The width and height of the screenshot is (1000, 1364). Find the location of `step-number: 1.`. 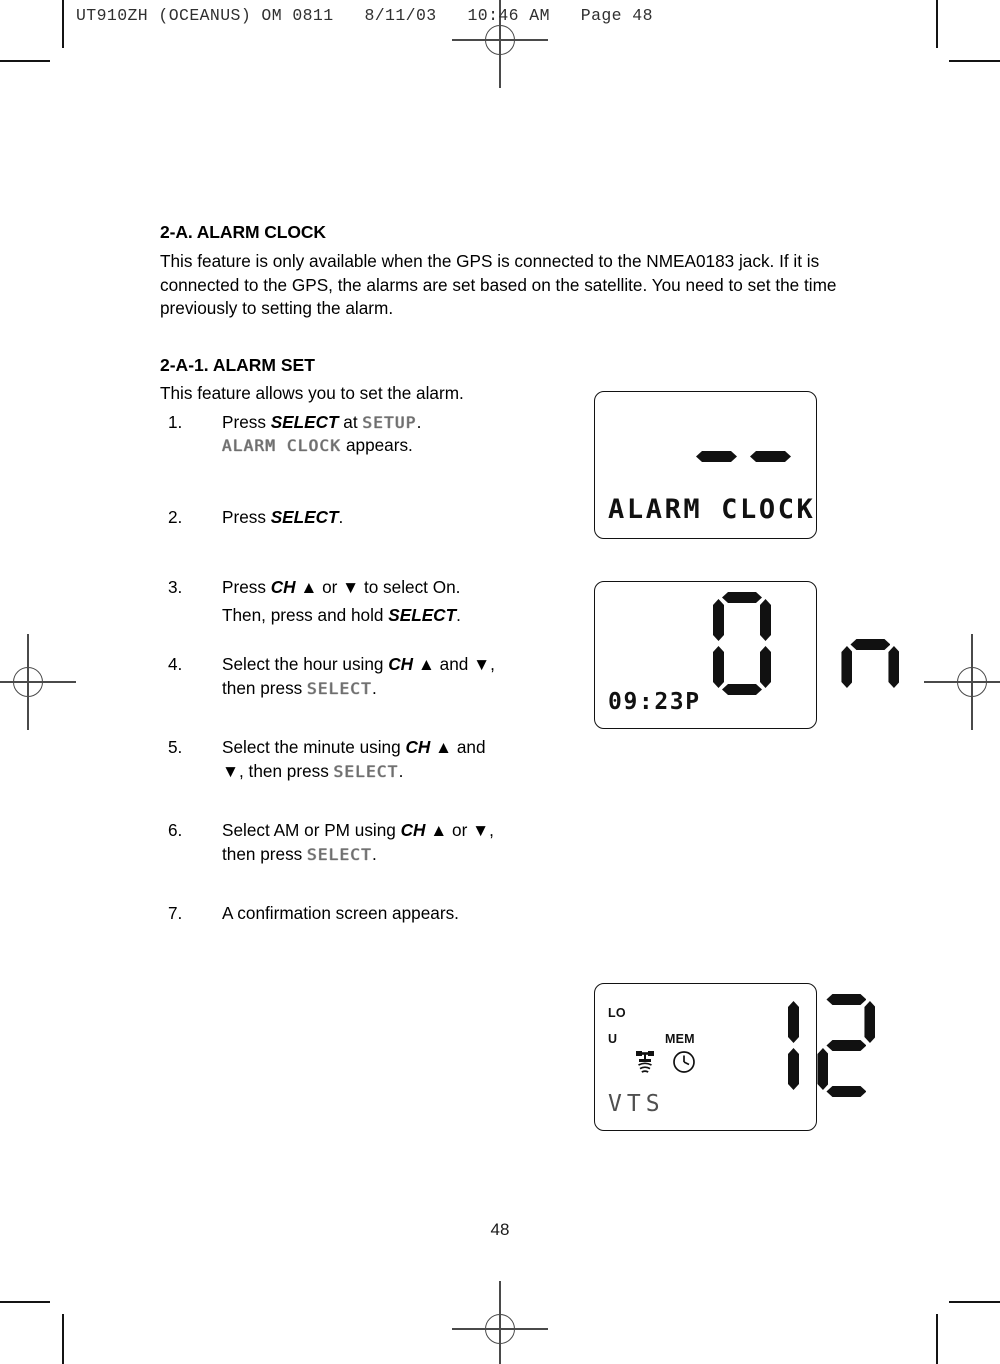

step-number: 1. is located at coordinates (175, 421).